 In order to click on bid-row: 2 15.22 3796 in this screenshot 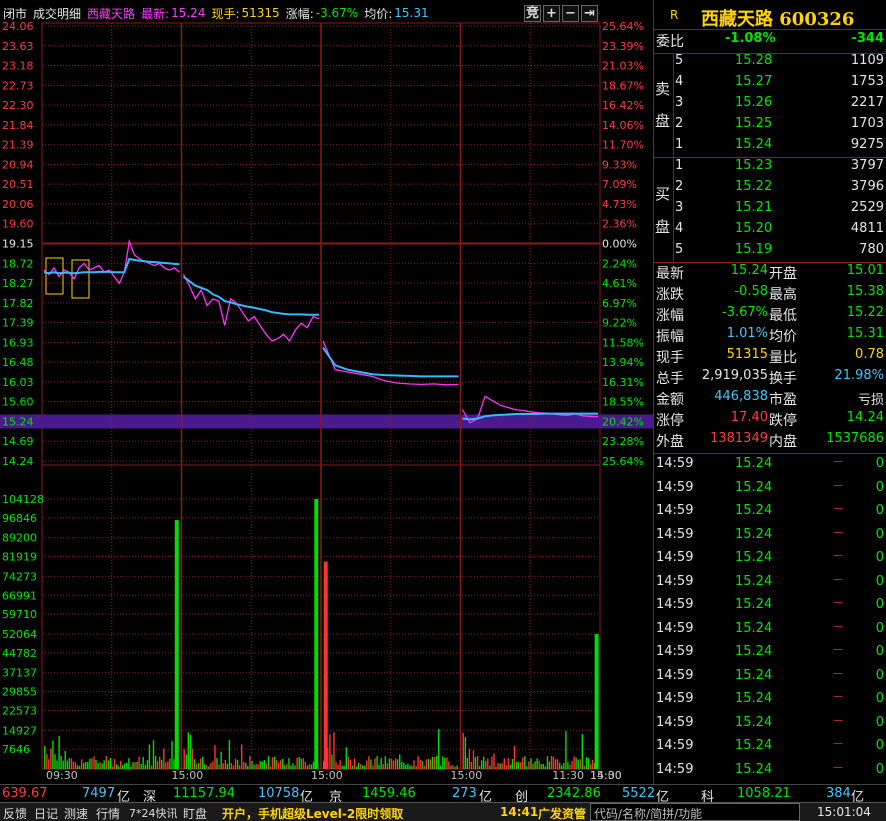, I will do `click(769, 190)`.